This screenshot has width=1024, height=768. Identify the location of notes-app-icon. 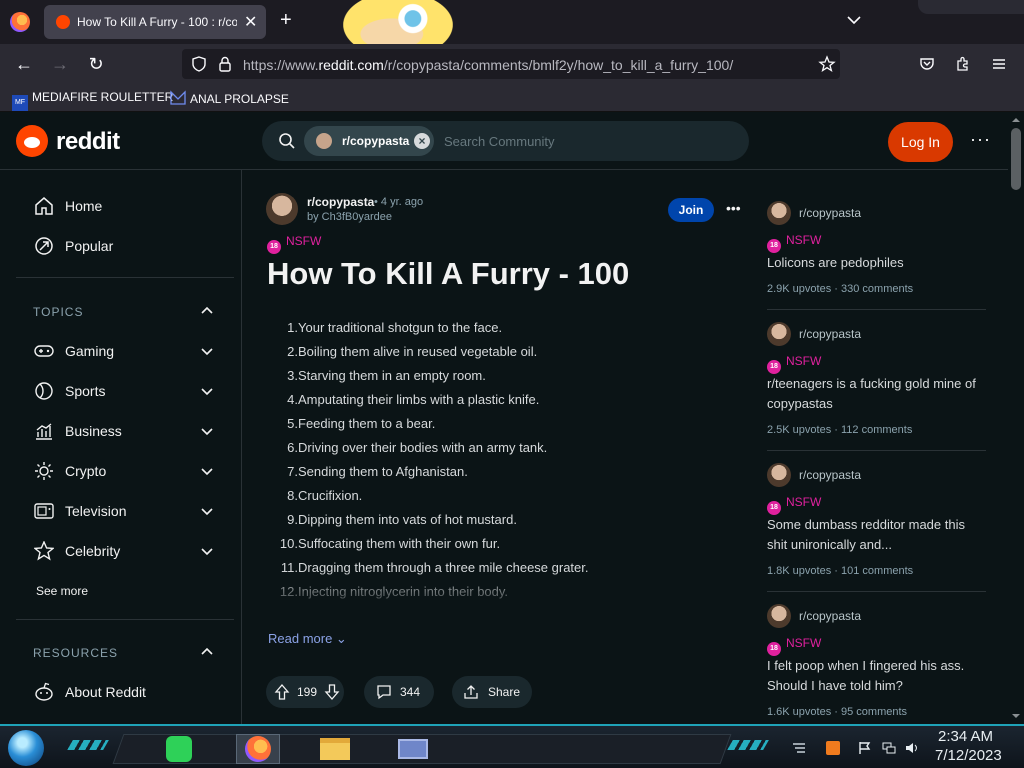
(179, 749).